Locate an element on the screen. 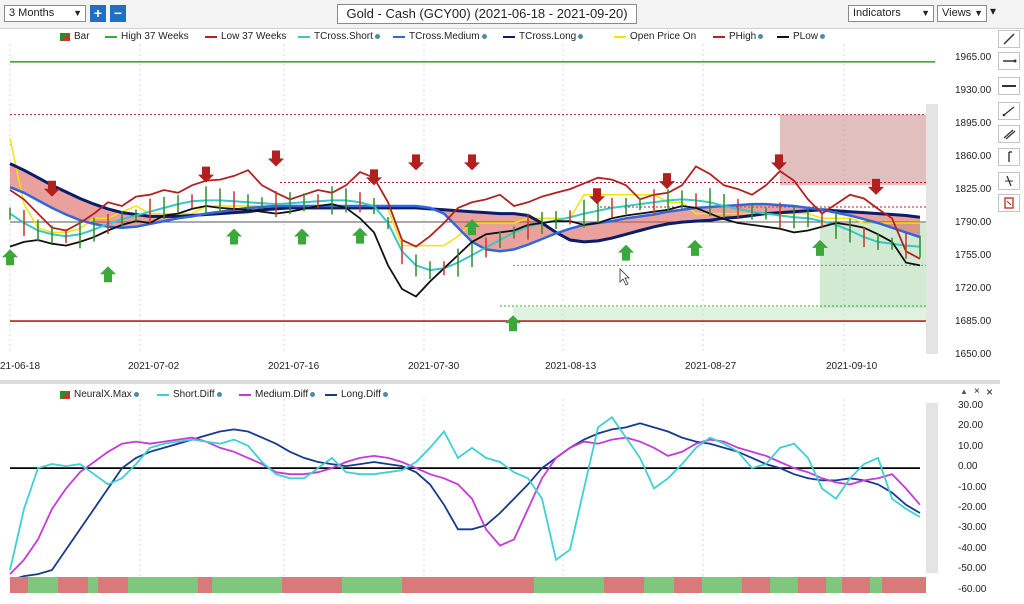 This screenshot has height=604, width=1024. oscillator-tick: -10.00 is located at coordinates (972, 487).